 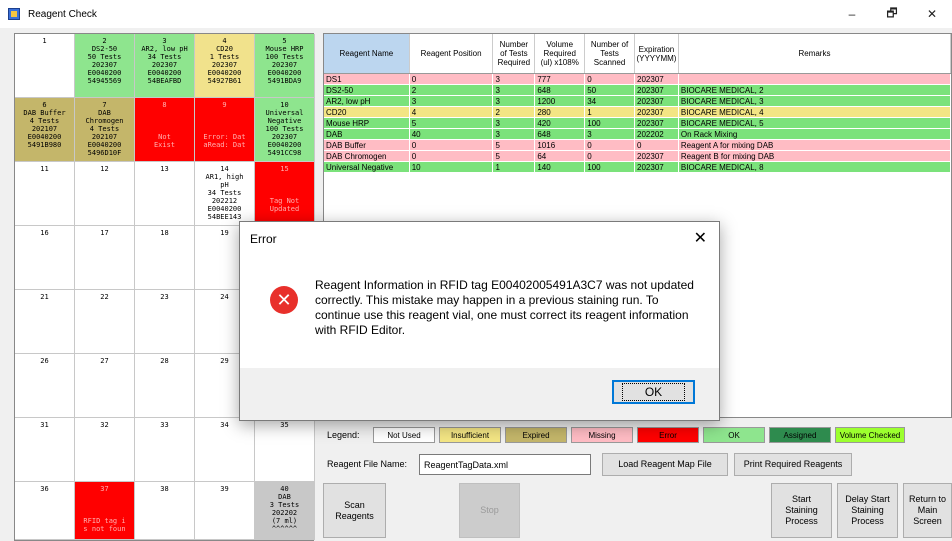 I want to click on rack-slot: 21, so click(x=45, y=322).